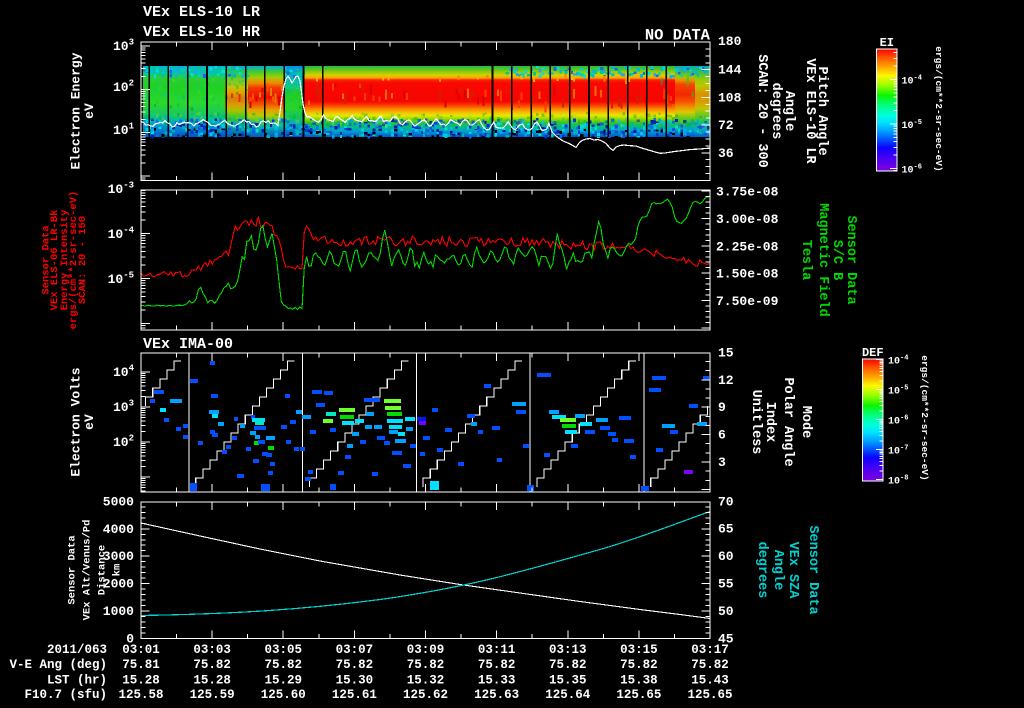 The width and height of the screenshot is (1024, 708). What do you see at coordinates (722, 462) in the screenshot?
I see `svg-text: 3` at bounding box center [722, 462].